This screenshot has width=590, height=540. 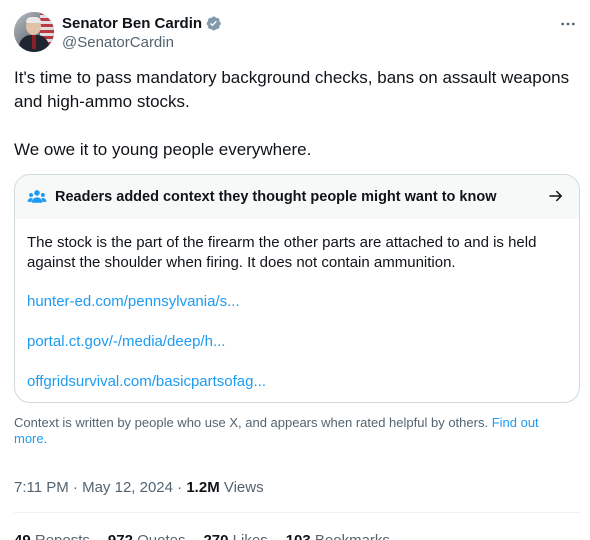 I want to click on views-label: Views, so click(x=241, y=487).